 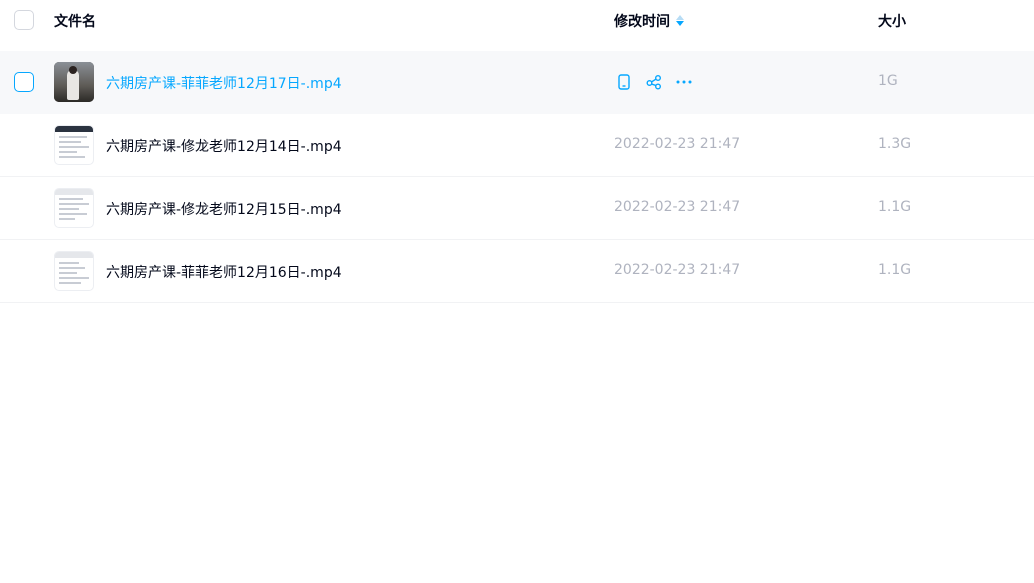 What do you see at coordinates (224, 83) in the screenshot?
I see `file-name-link: 六期房产课-菲菲老师12月17日-.mp4` at bounding box center [224, 83].